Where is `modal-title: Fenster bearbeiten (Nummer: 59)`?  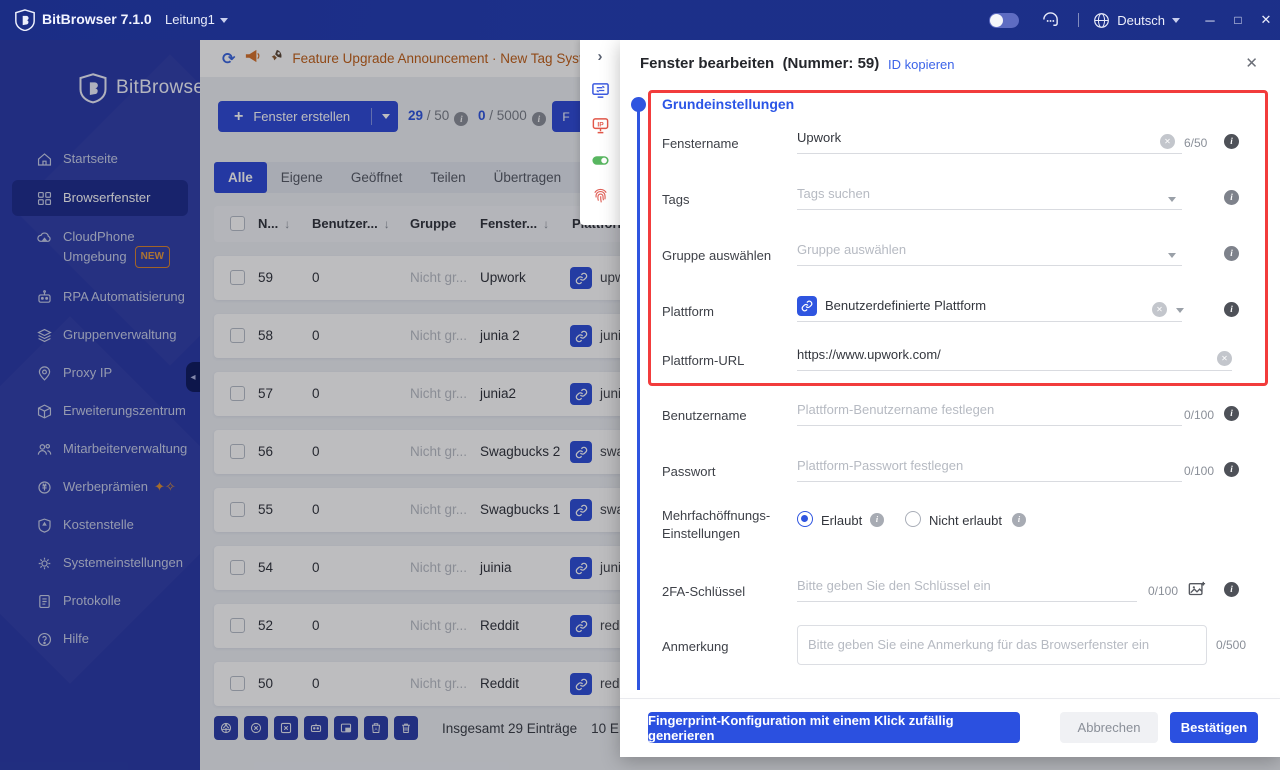 modal-title: Fenster bearbeiten (Nummer: 59) is located at coordinates (760, 63).